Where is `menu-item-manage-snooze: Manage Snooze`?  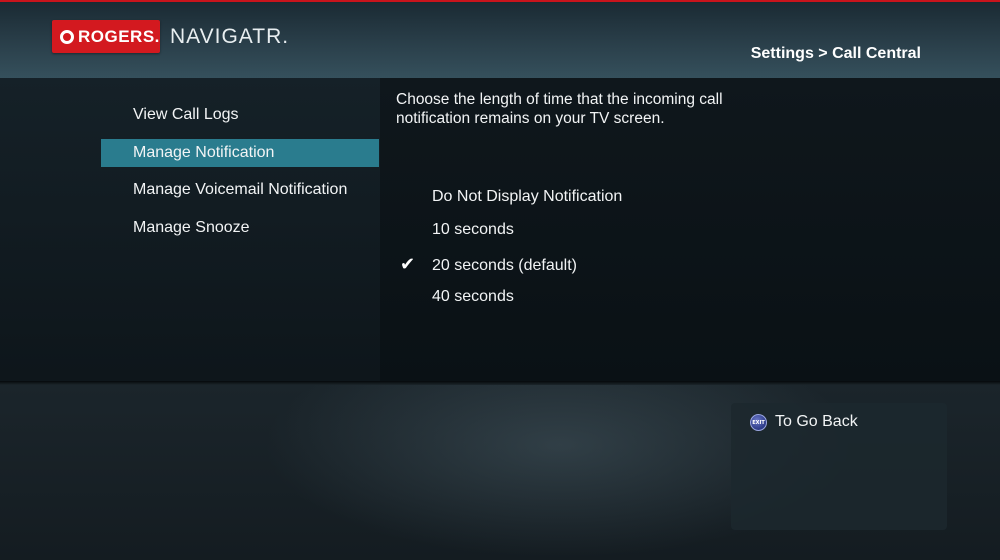 menu-item-manage-snooze: Manage Snooze is located at coordinates (240, 228).